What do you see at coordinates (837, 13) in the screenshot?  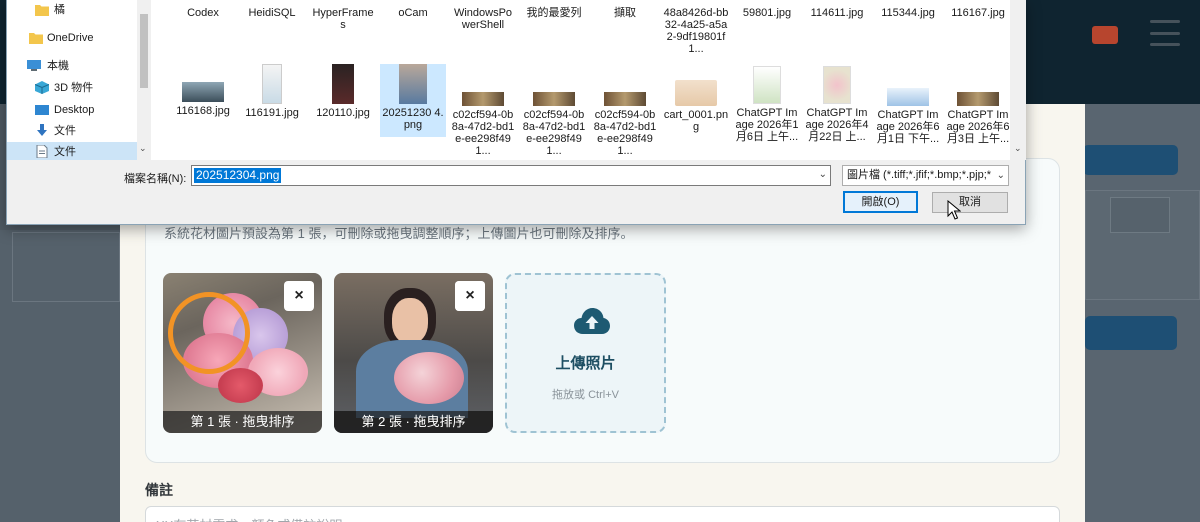 I see `file-item: 114611.jpg` at bounding box center [837, 13].